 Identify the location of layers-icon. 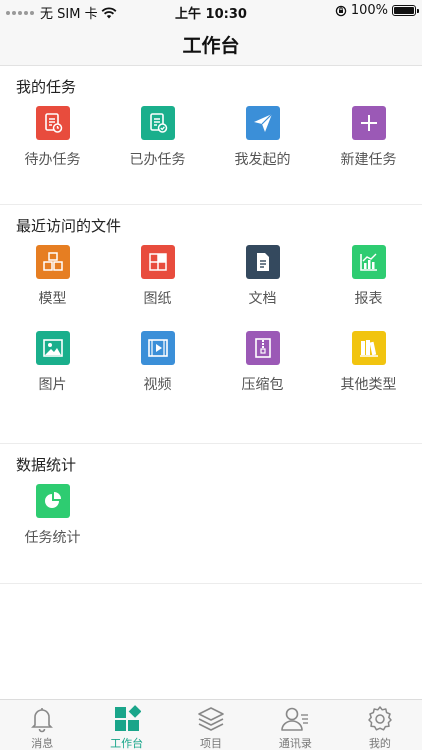
(211, 719).